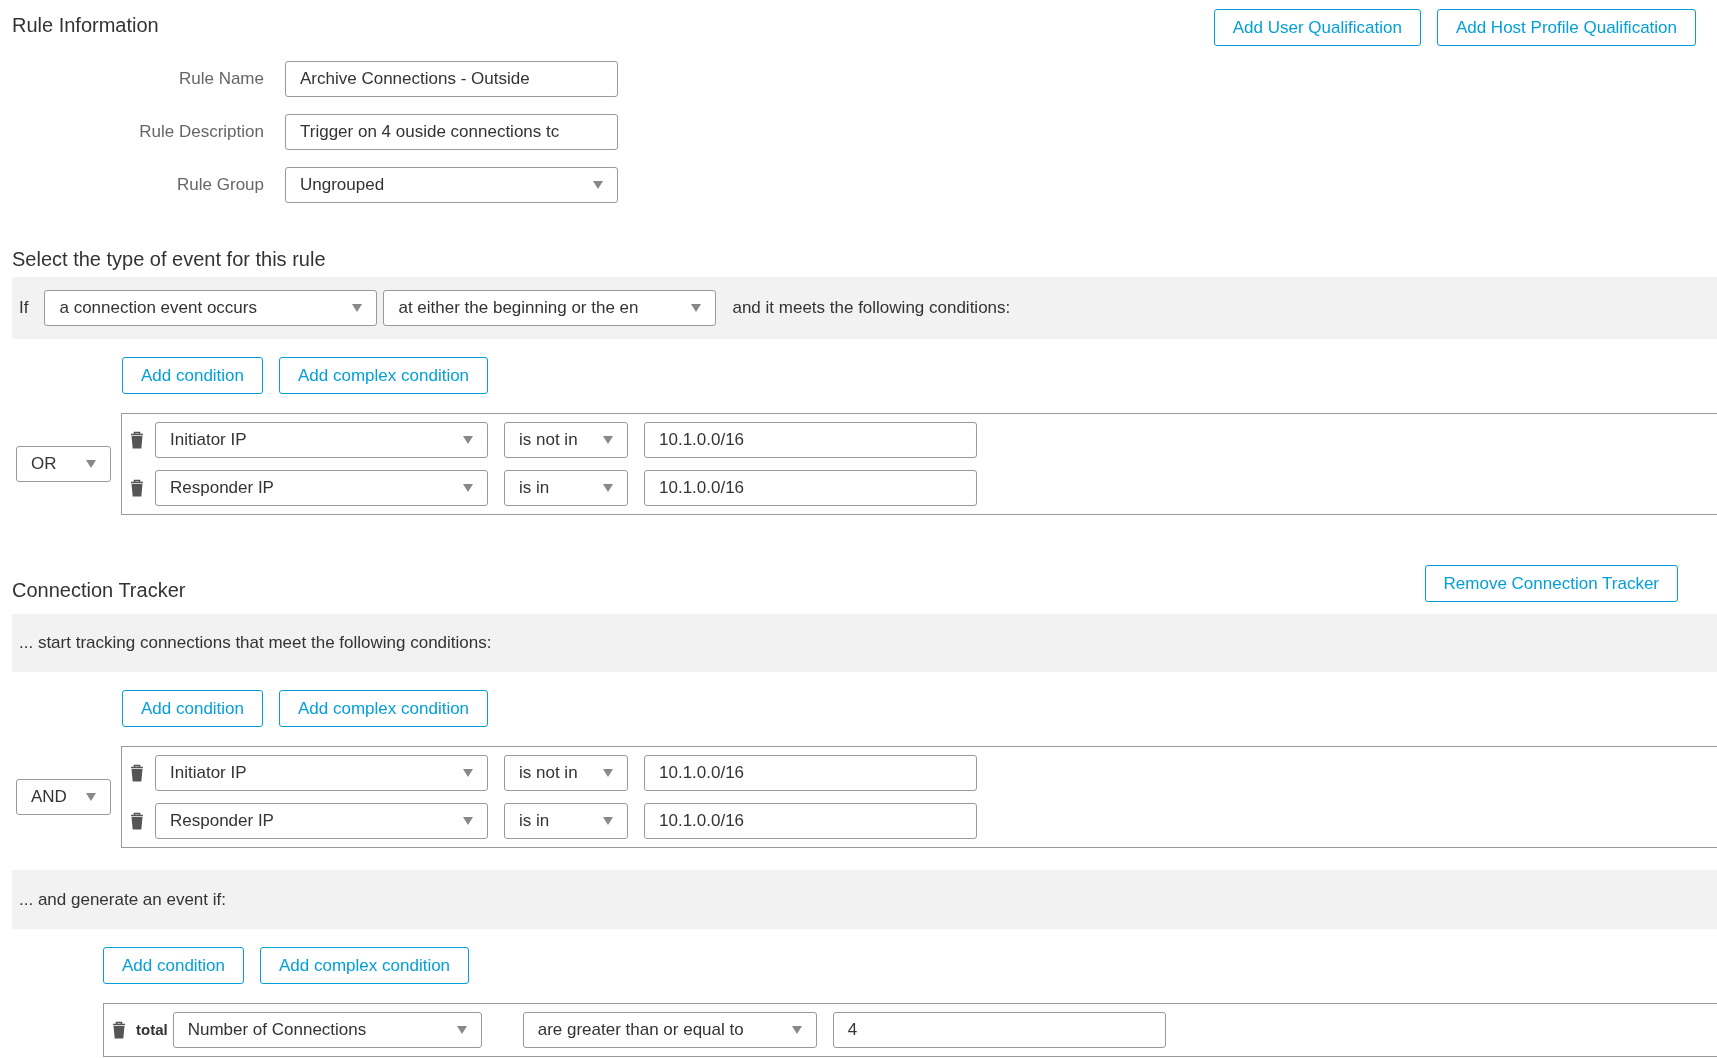  I want to click on field-label: Rule Description, so click(201, 132).